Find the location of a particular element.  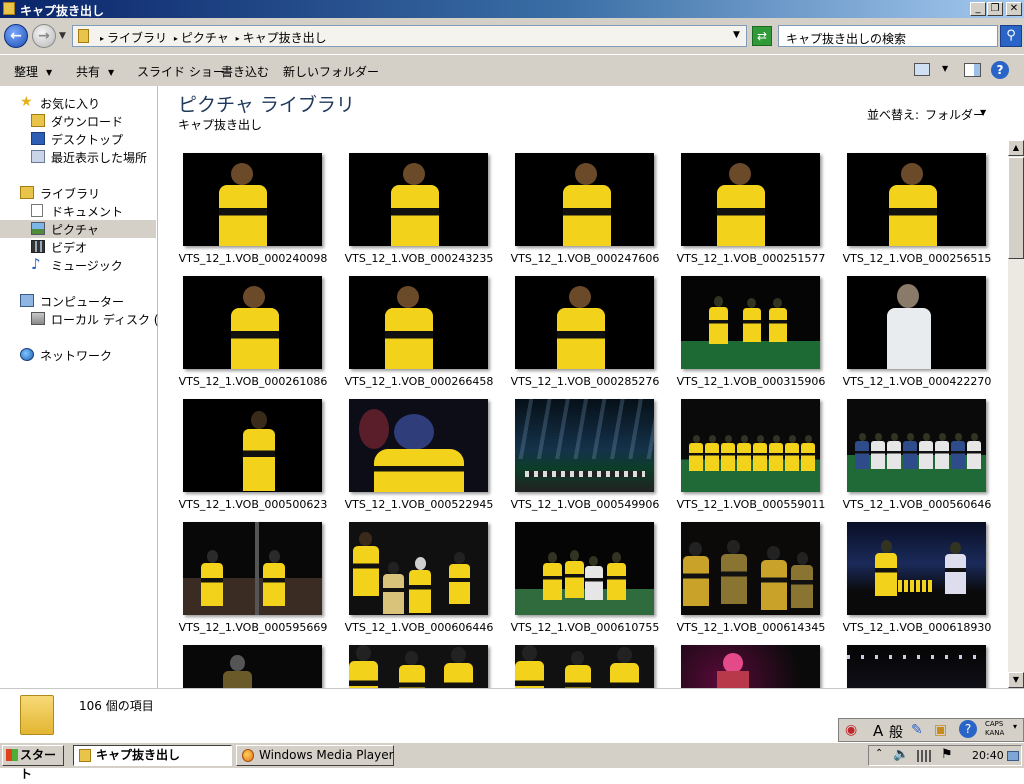

thumbnail-item: VTS_12_1.VOB_000315906 is located at coordinates (749, 336).